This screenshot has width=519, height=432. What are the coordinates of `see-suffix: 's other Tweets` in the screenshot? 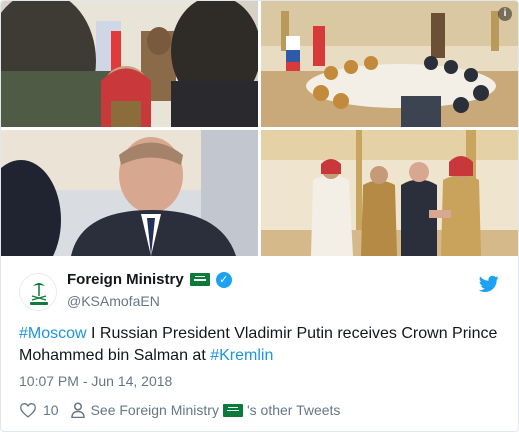 It's located at (293, 410).